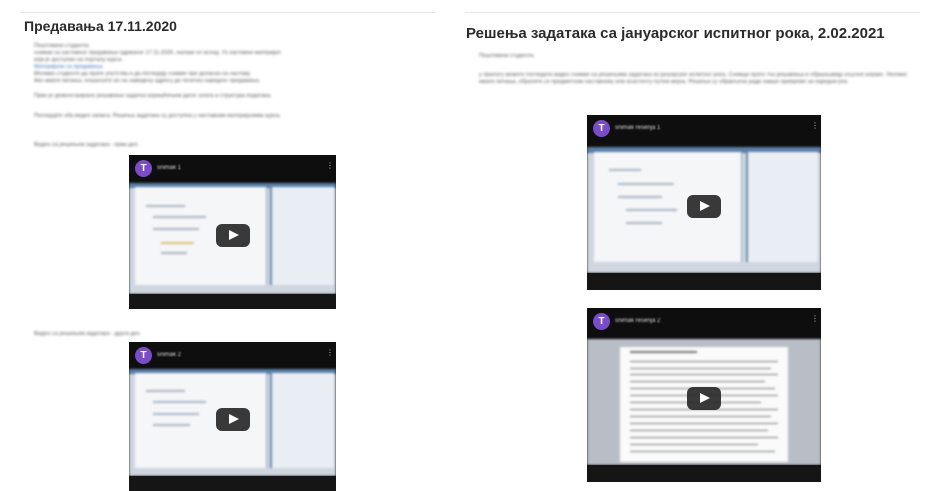 This screenshot has width=925, height=491. I want to click on body-line: Поштовани студенти,, so click(62, 46).